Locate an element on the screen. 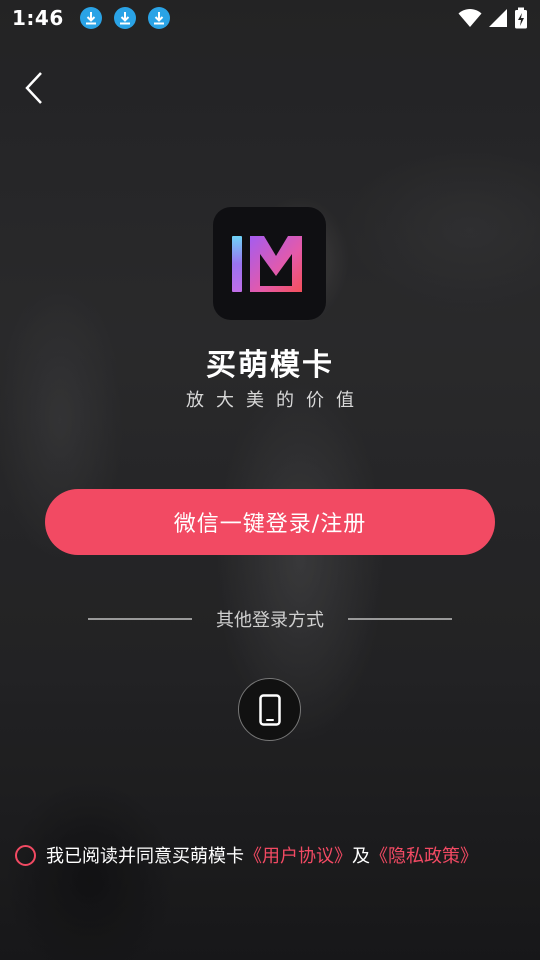 The image size is (540, 960). signal-icon is located at coordinates (498, 18).